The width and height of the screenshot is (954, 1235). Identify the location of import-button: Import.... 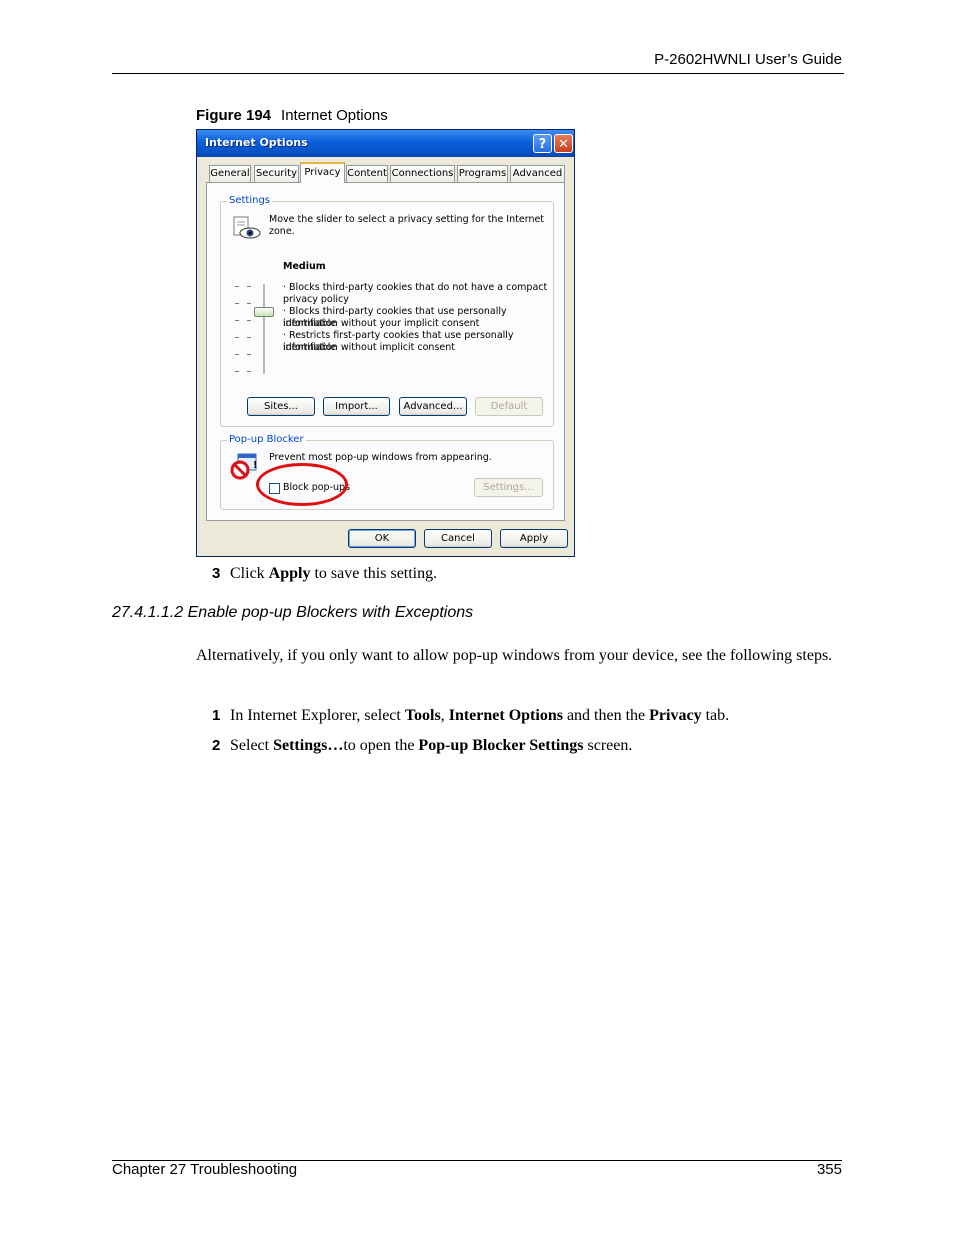
(356, 406).